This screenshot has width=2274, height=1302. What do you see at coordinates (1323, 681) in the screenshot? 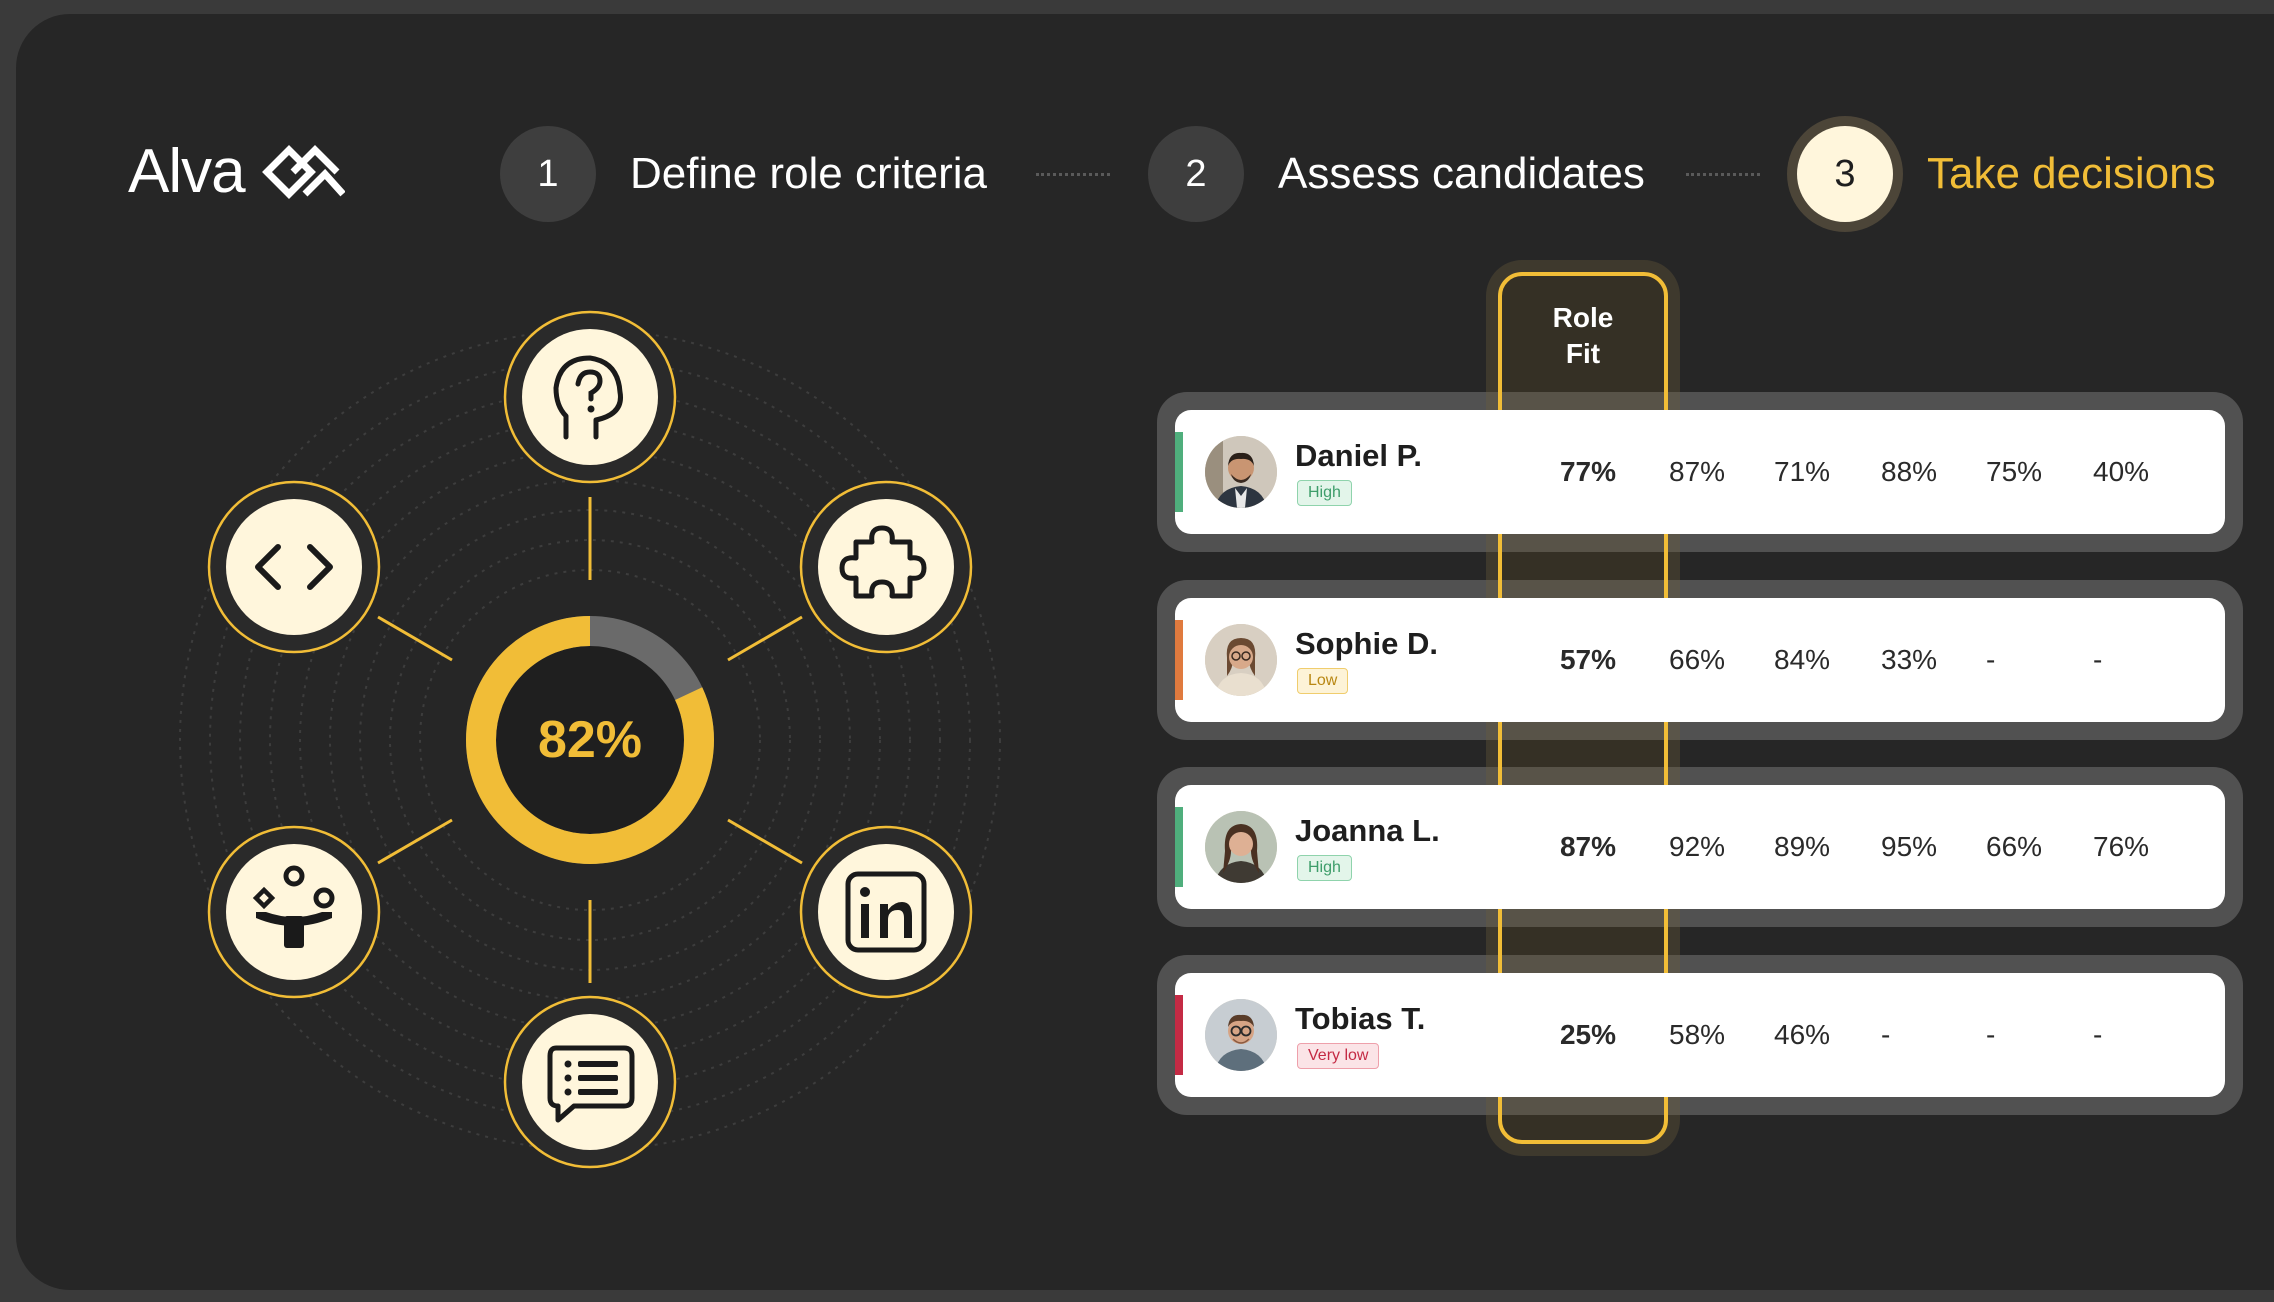
I see `fit-level-badge: Low` at bounding box center [1323, 681].